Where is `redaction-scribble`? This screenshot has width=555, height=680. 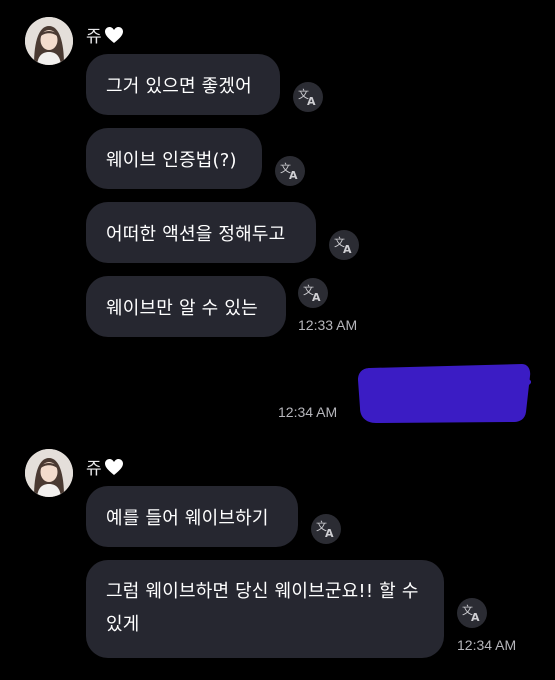 redaction-scribble is located at coordinates (445, 393).